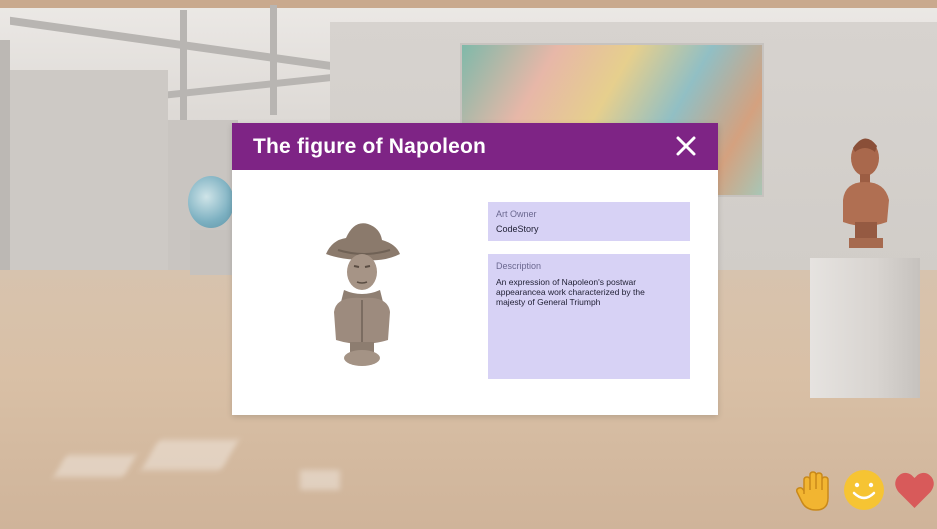  Describe the element at coordinates (865, 328) in the screenshot. I see `exhibit-pedestal` at that location.